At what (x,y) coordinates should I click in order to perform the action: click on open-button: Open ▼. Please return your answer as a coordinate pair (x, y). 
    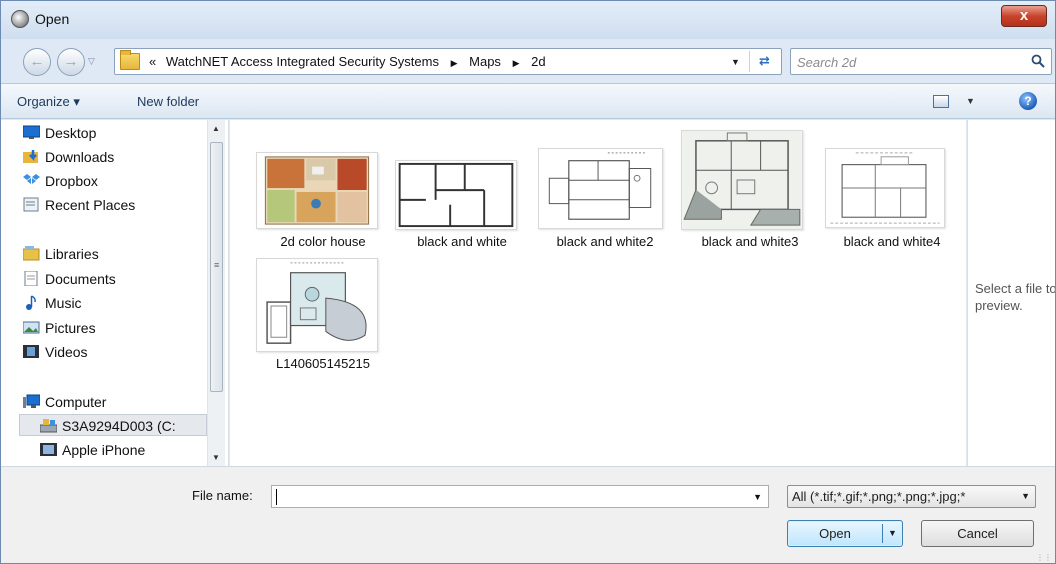
    Looking at the image, I should click on (845, 533).